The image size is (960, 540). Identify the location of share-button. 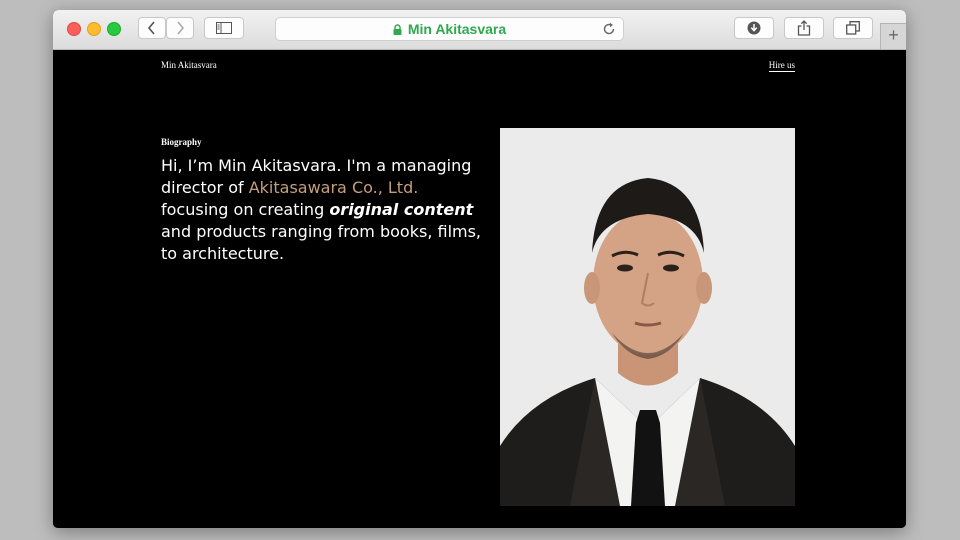
(804, 28).